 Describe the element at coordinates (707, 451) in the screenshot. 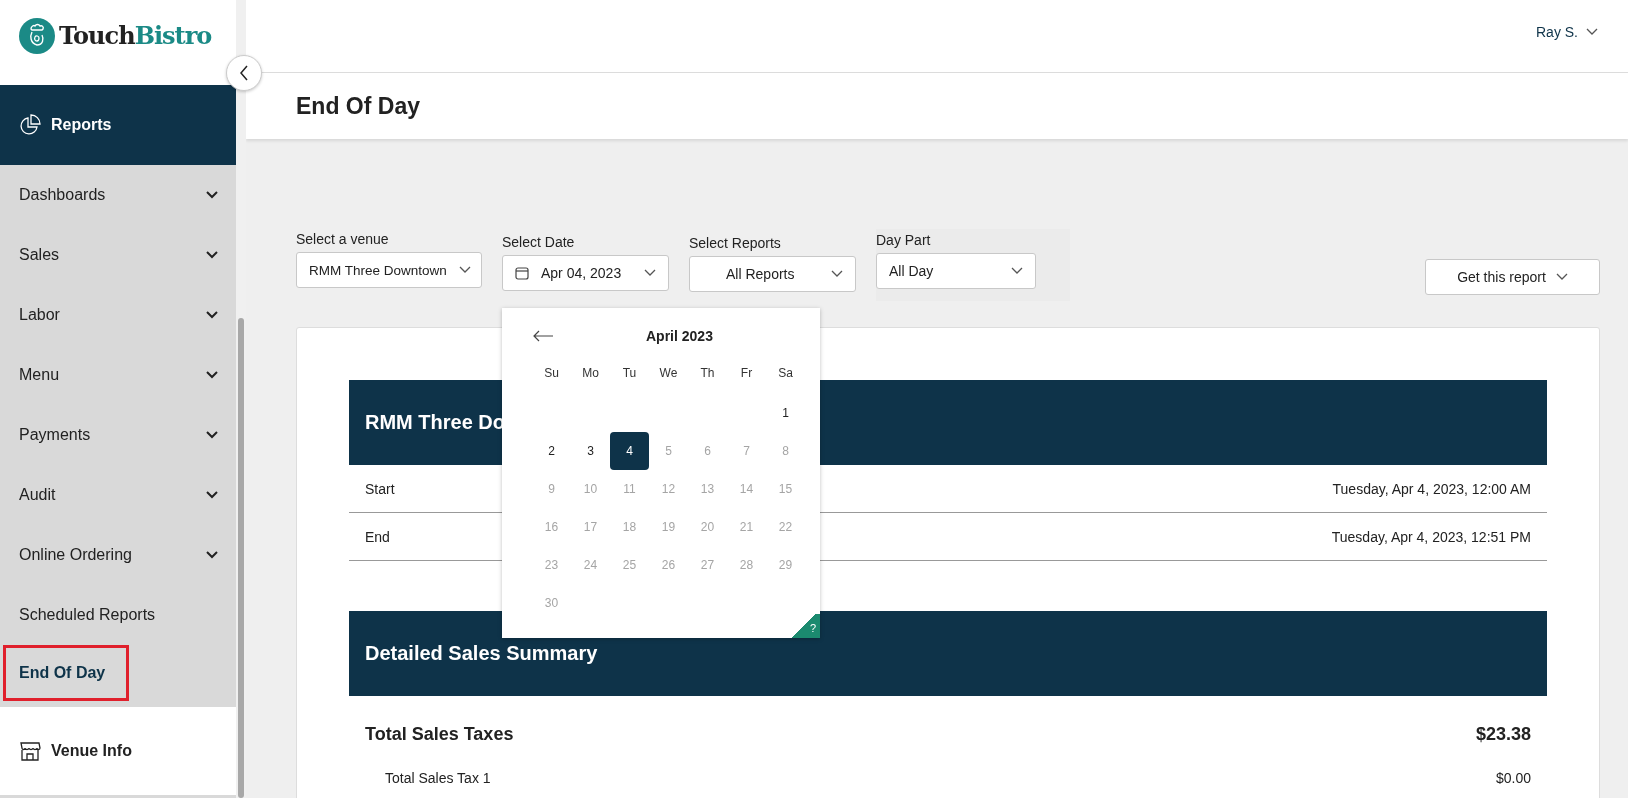

I see `calendar-day: 6` at that location.